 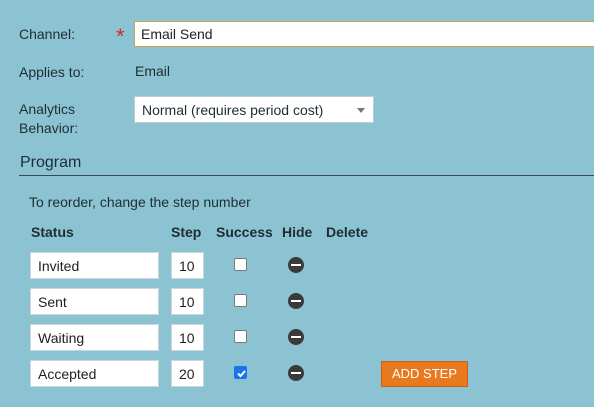 I want to click on reorder-hint: To reorder, change the step number, so click(x=140, y=202).